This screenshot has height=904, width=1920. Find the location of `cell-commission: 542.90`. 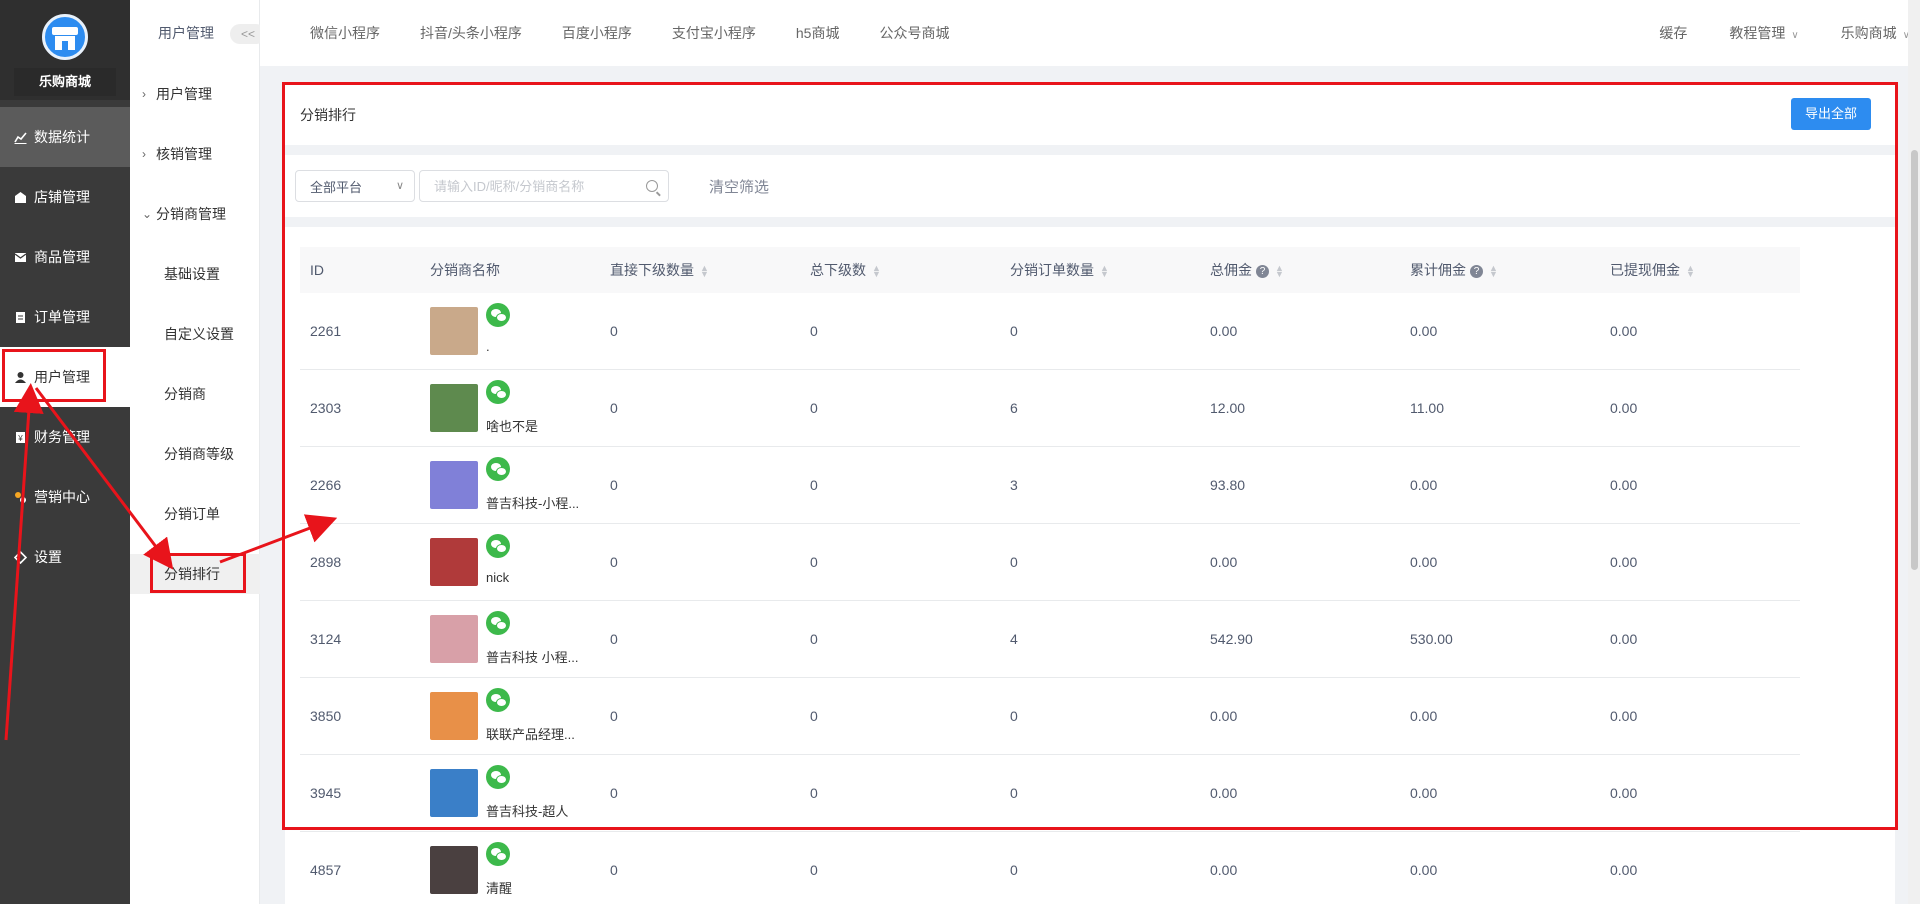

cell-commission: 542.90 is located at coordinates (1231, 639).